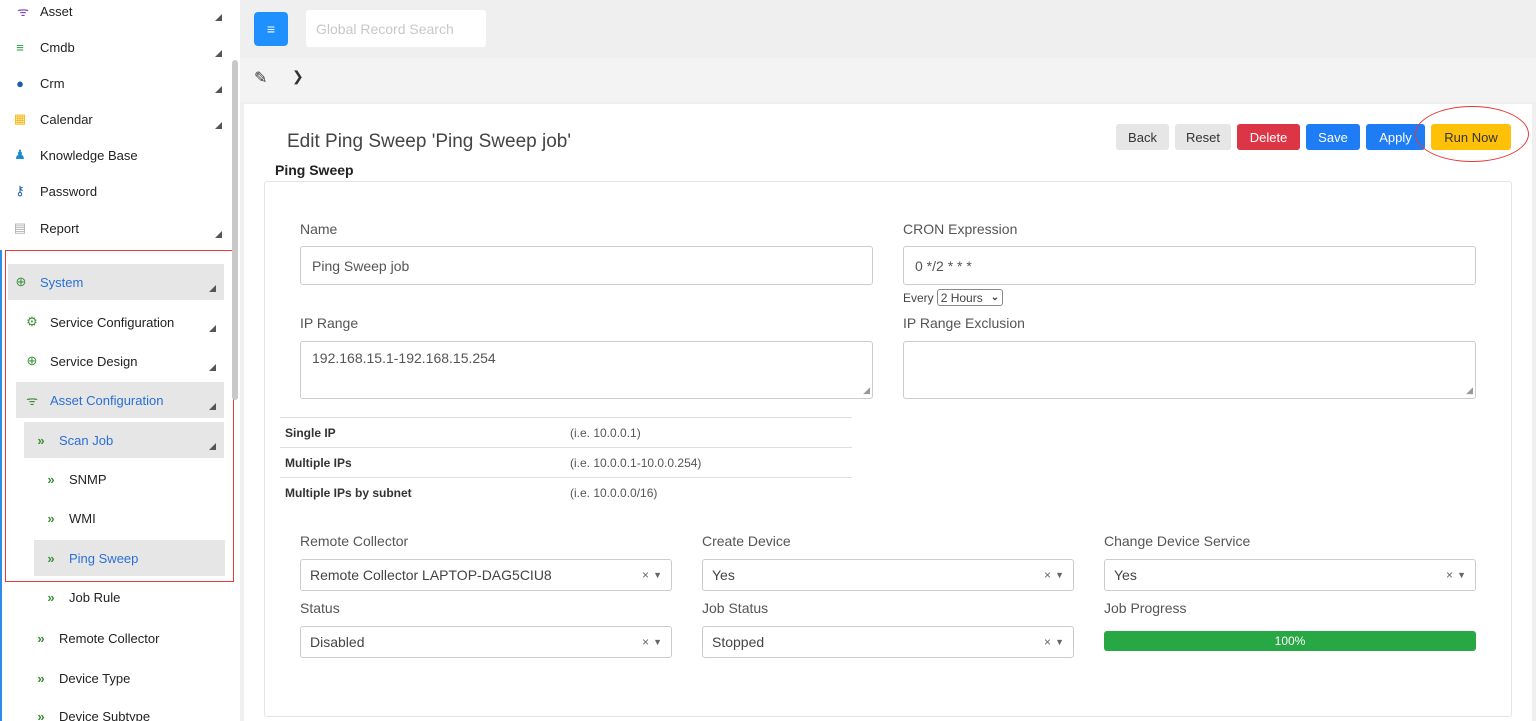  What do you see at coordinates (960, 229) in the screenshot?
I see `cron-label: CRON Expression` at bounding box center [960, 229].